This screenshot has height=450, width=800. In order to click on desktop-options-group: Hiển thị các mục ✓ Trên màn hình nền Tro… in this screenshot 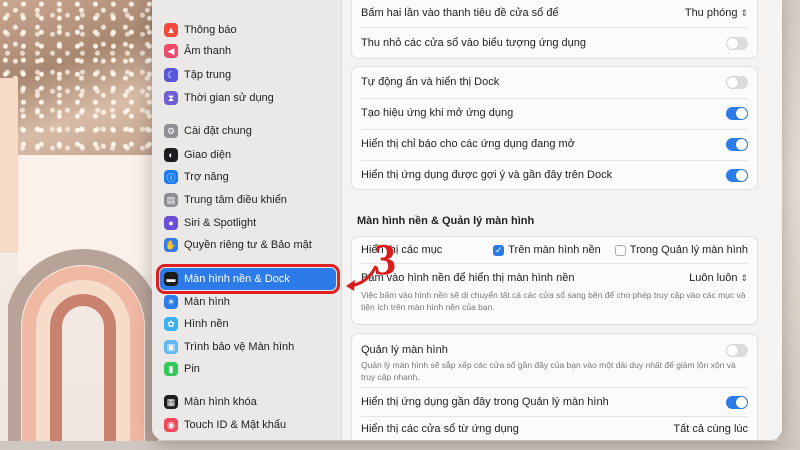, I will do `click(554, 280)`.